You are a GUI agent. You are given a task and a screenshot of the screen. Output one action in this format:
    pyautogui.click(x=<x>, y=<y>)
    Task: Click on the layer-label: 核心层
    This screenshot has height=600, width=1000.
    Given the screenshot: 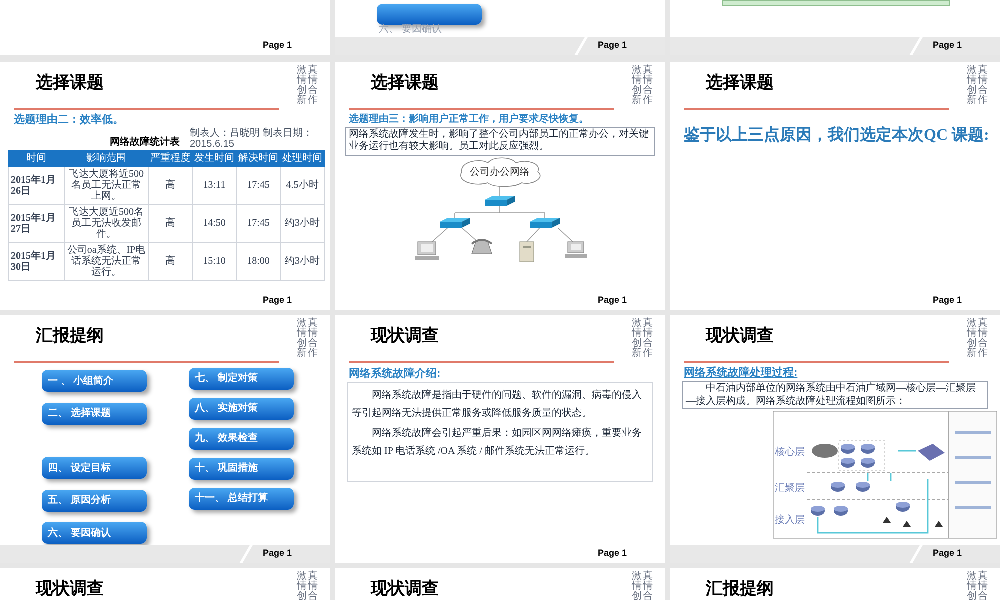 What is the action you would take?
    pyautogui.click(x=790, y=452)
    